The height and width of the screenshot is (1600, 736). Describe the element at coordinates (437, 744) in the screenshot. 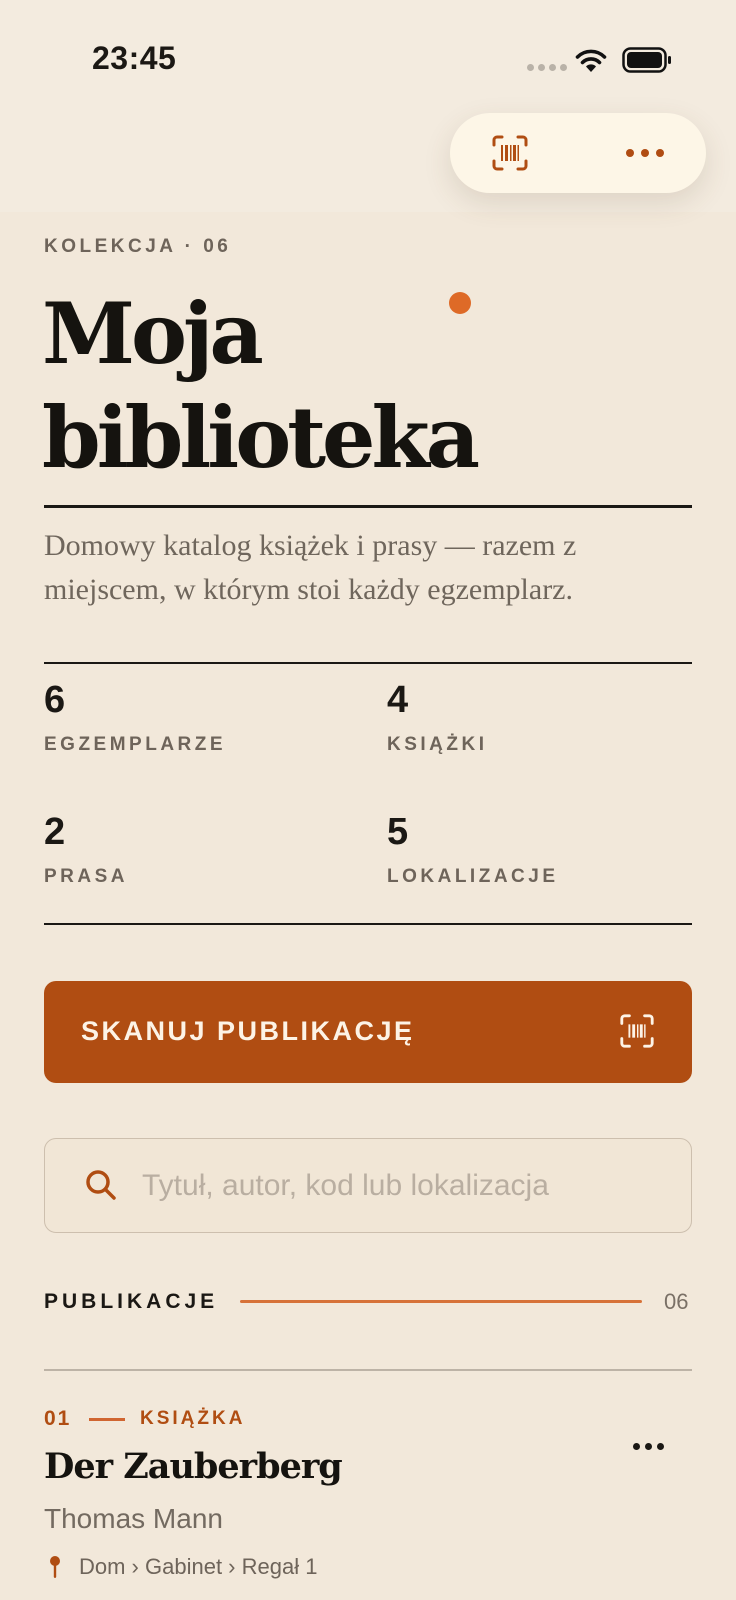

I see `stat-label: KSIĄŻKI` at that location.